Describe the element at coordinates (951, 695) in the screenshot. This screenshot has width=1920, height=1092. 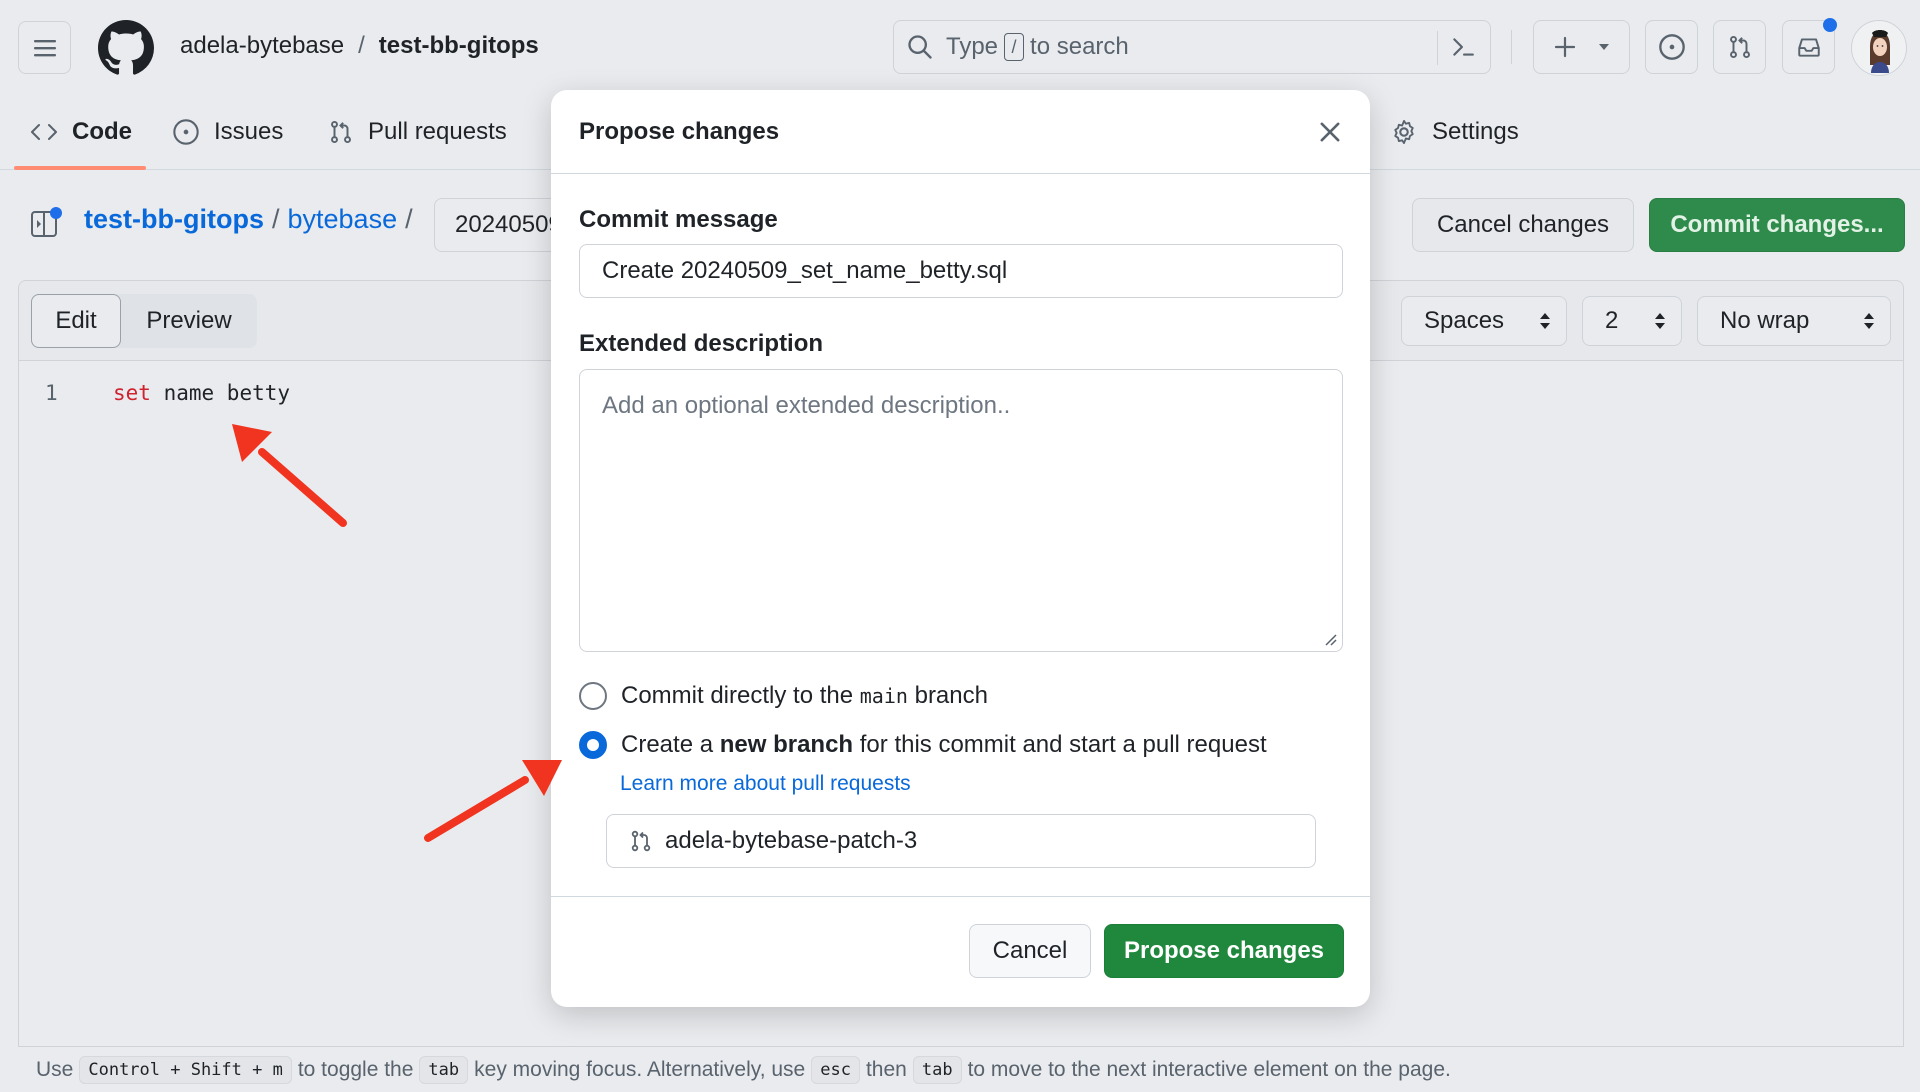
I see `option-text-after: branch` at that location.